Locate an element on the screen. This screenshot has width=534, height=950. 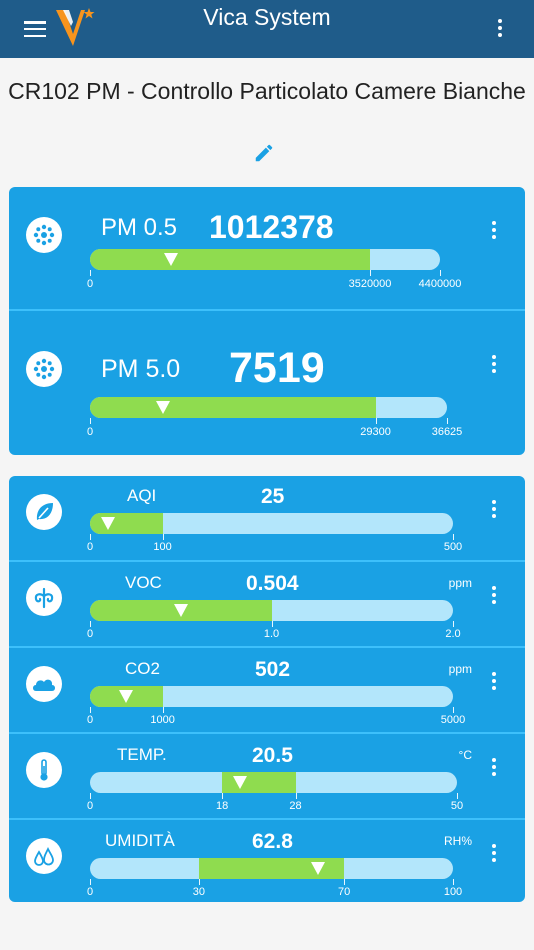
sensor-unit: RH% is located at coordinates (457, 841).